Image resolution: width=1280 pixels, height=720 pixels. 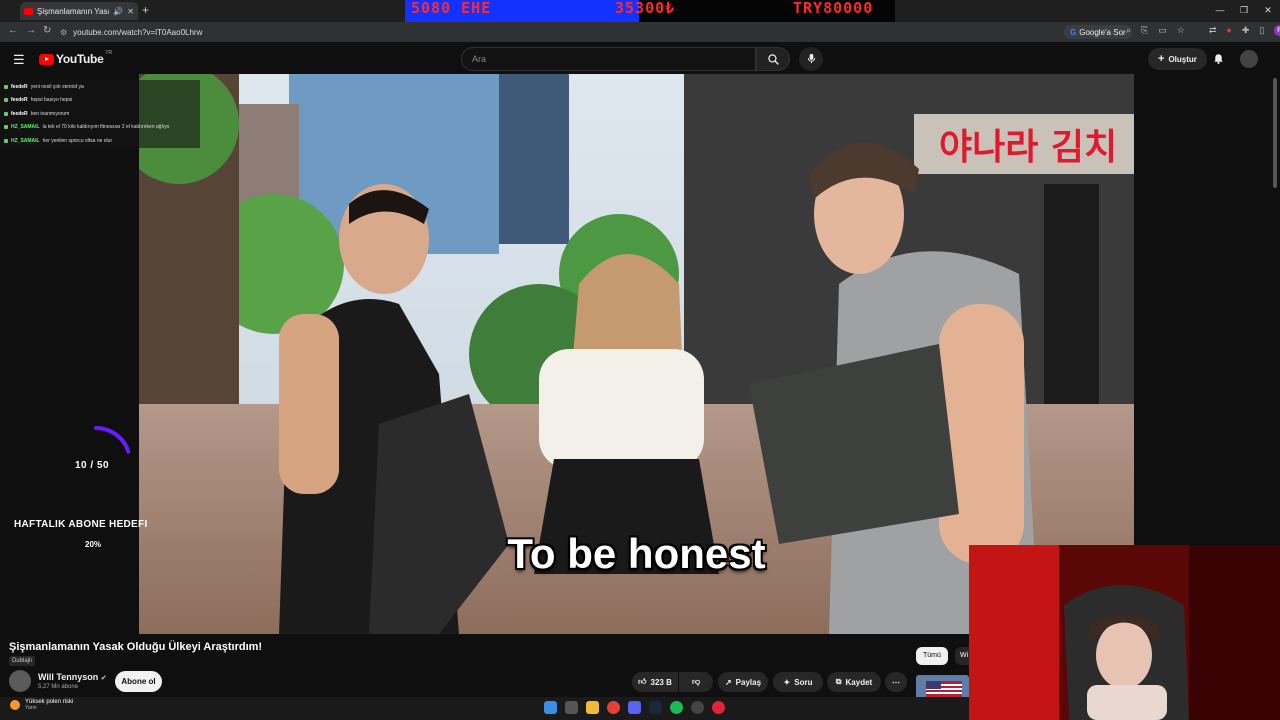 I want to click on notifications-button, so click(x=1218, y=60).